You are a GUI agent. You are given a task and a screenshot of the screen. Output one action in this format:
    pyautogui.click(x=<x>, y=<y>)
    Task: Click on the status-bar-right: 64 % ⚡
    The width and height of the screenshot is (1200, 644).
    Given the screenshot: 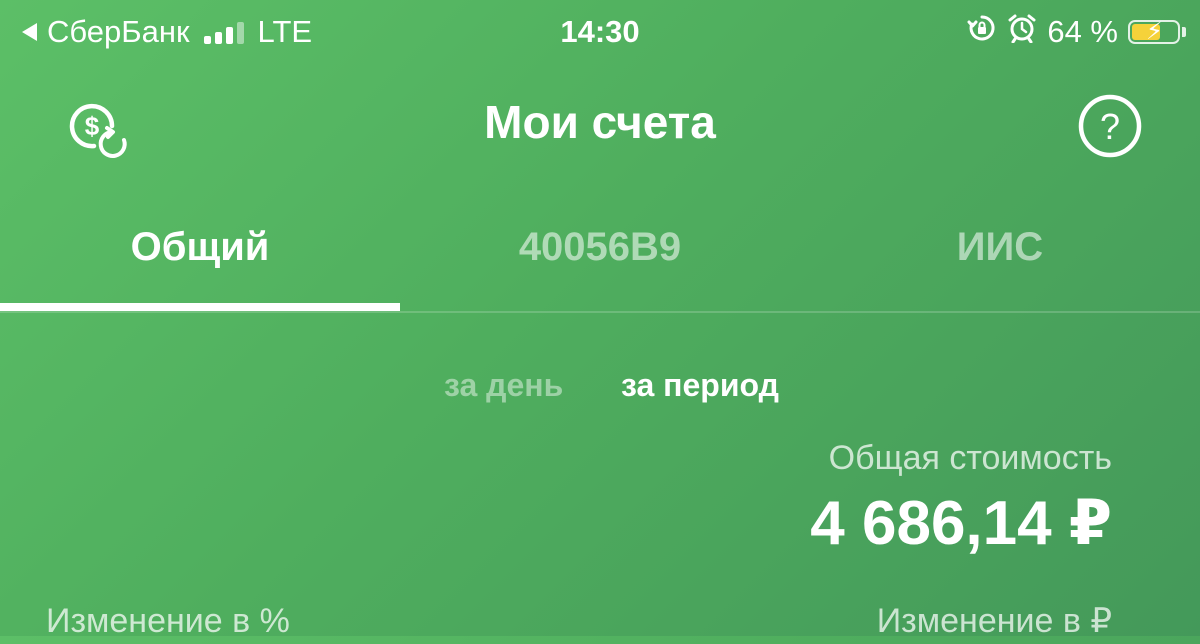 What is the action you would take?
    pyautogui.click(x=1076, y=32)
    